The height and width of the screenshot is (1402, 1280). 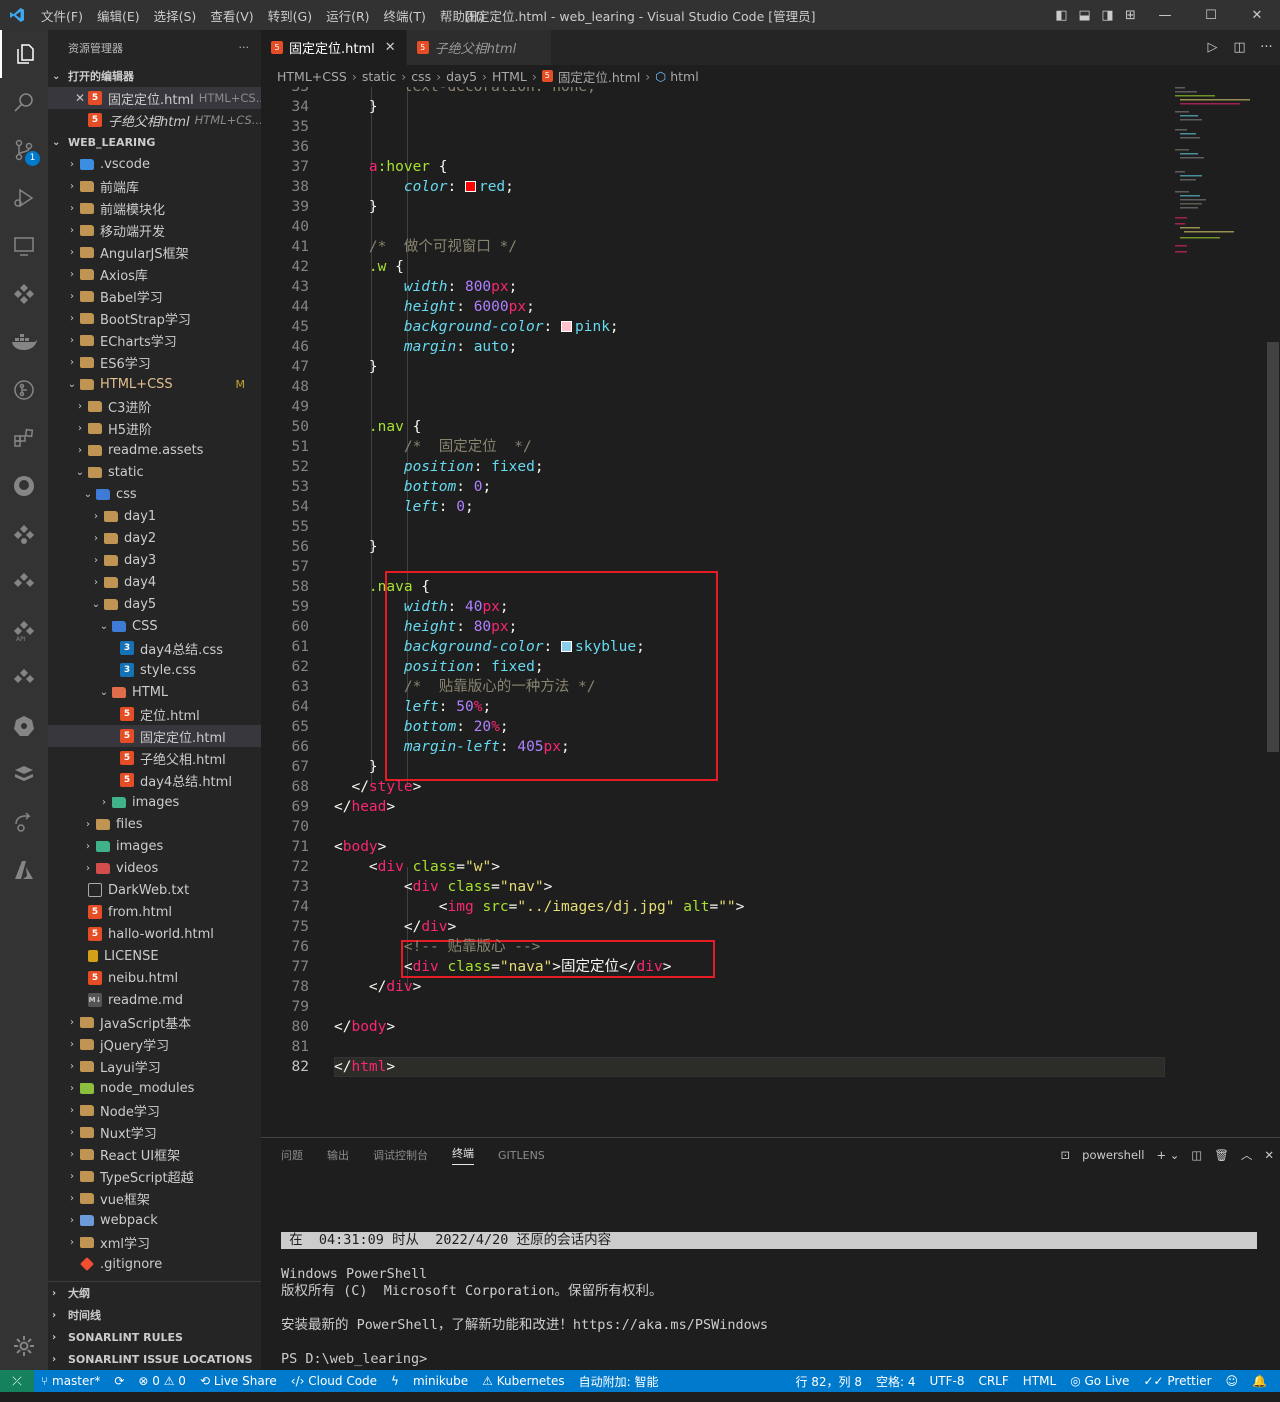 What do you see at coordinates (154, 736) in the screenshot?
I see `file-item: 5固定定位.html` at bounding box center [154, 736].